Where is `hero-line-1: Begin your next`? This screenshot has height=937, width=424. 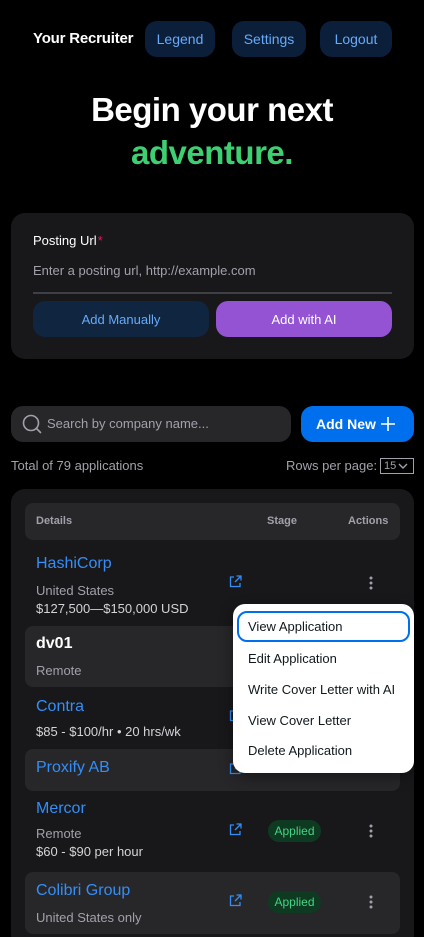 hero-line-1: Begin your next is located at coordinates (212, 109).